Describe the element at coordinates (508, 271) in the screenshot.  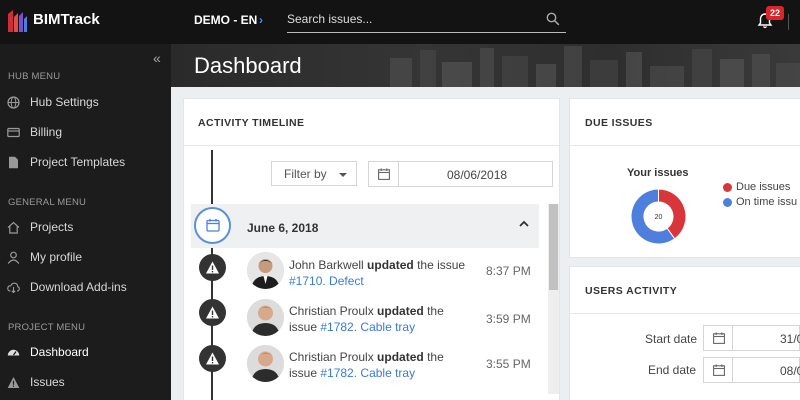
I see `entry-time: 8:37 PM` at that location.